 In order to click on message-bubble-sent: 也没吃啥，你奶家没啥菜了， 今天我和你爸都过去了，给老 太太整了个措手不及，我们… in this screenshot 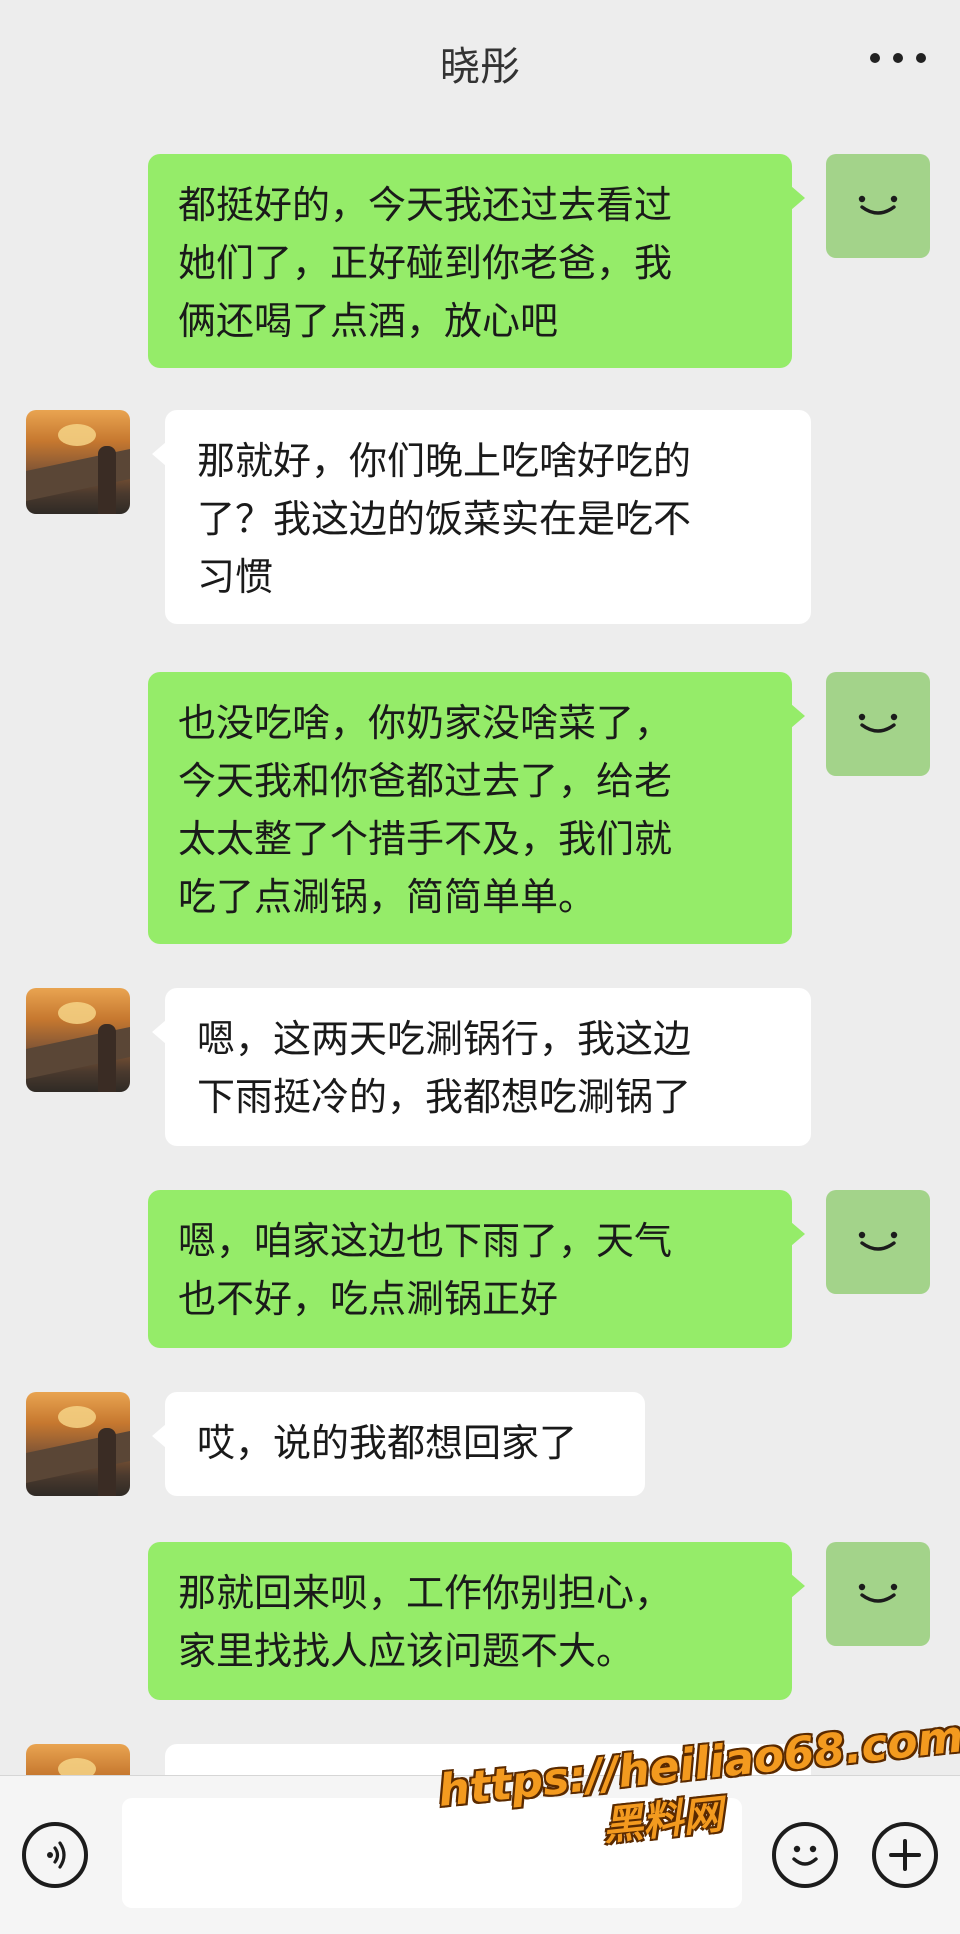, I will do `click(476, 808)`.